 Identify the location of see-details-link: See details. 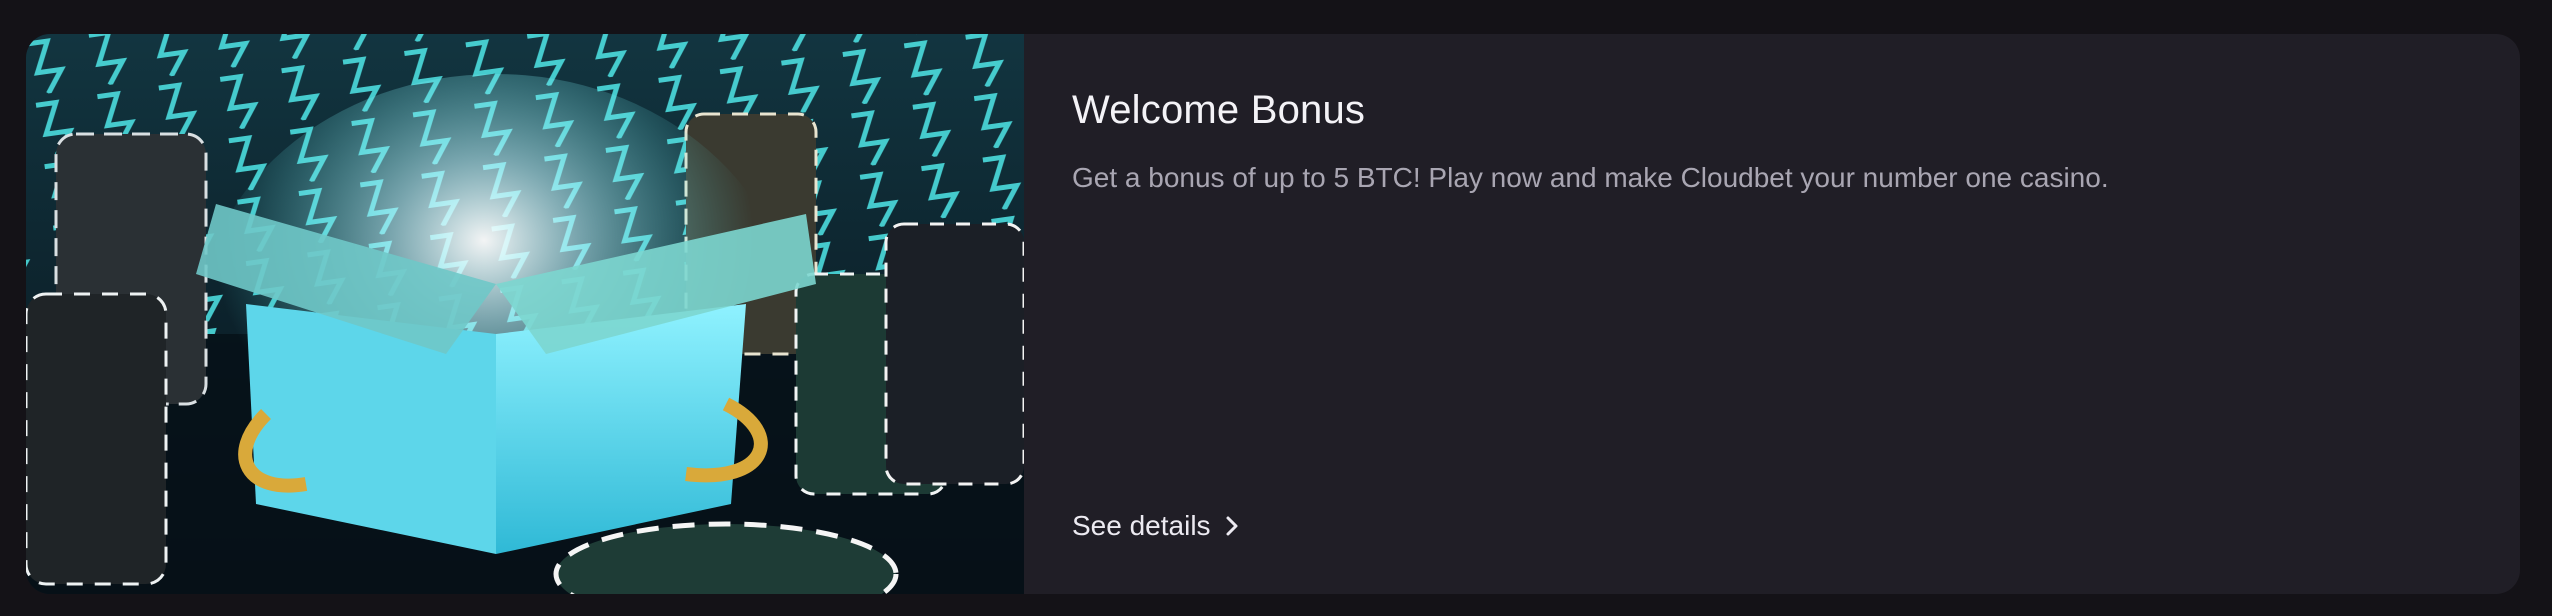
(1155, 526).